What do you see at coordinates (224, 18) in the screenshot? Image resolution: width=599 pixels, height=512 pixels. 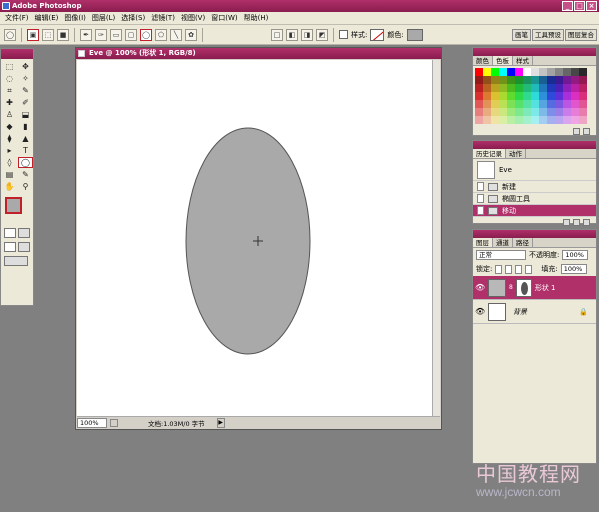 I see `menu-window: 窗口(W)` at bounding box center [224, 18].